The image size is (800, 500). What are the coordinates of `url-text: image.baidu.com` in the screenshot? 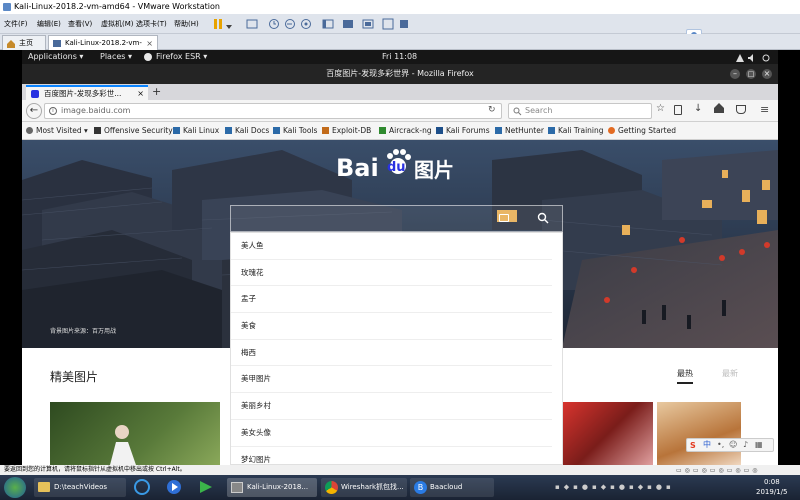 It's located at (96, 110).